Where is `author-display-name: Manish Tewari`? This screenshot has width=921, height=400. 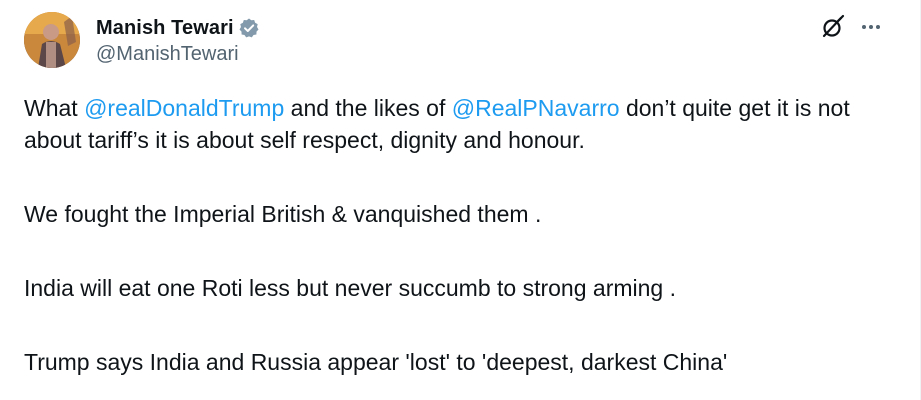
author-display-name: Manish Tewari is located at coordinates (165, 28).